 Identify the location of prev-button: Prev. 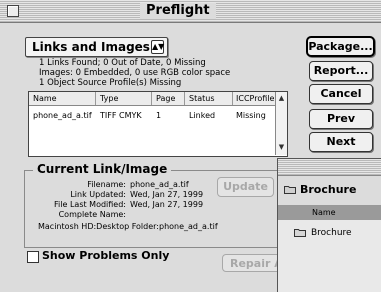
(341, 119).